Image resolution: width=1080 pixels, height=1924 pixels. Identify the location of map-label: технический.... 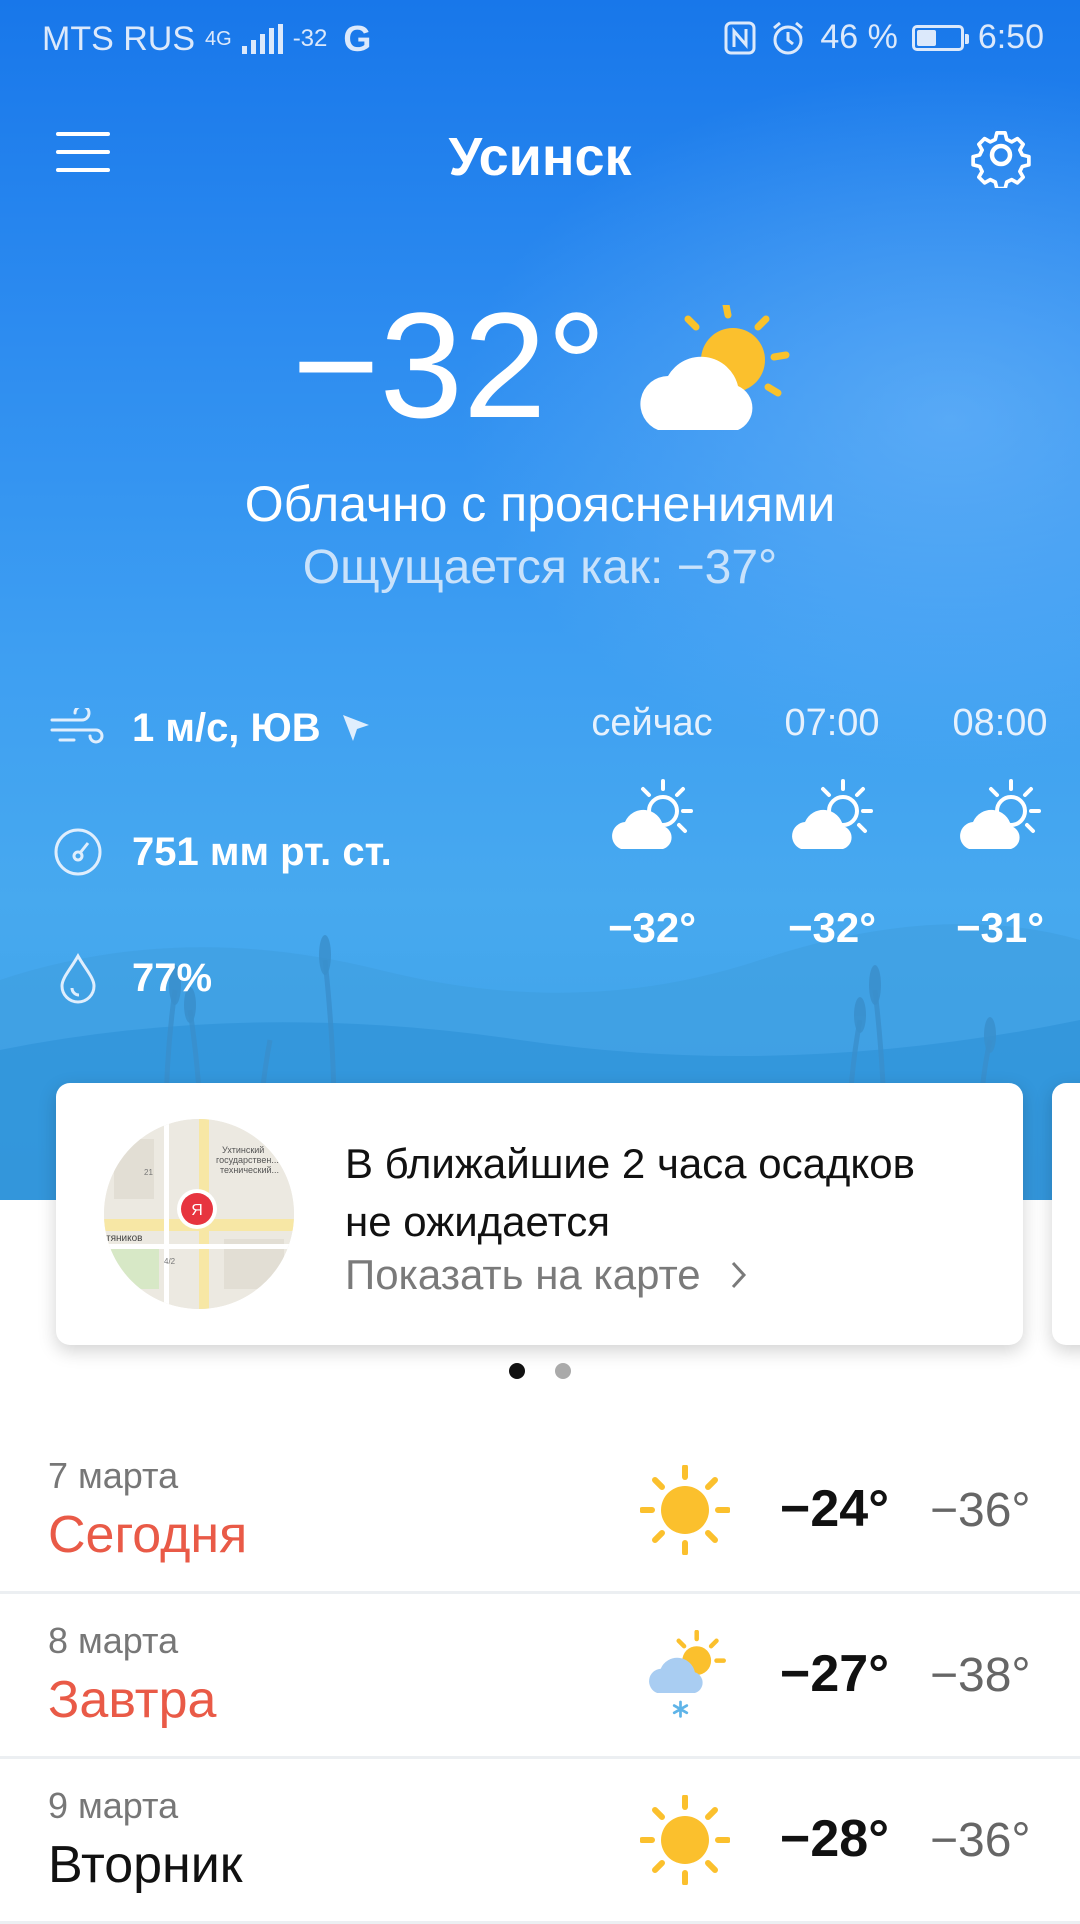
(249, 1170).